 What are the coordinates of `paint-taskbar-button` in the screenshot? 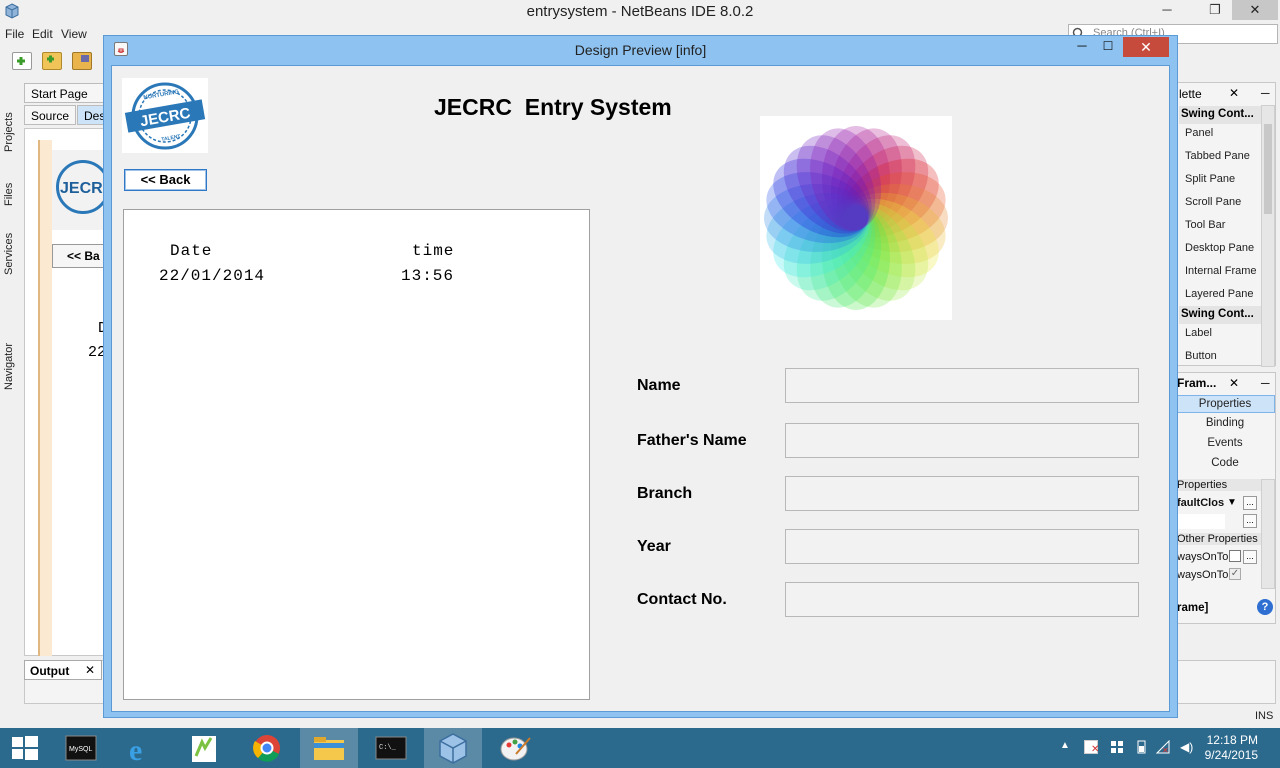 It's located at (515, 748).